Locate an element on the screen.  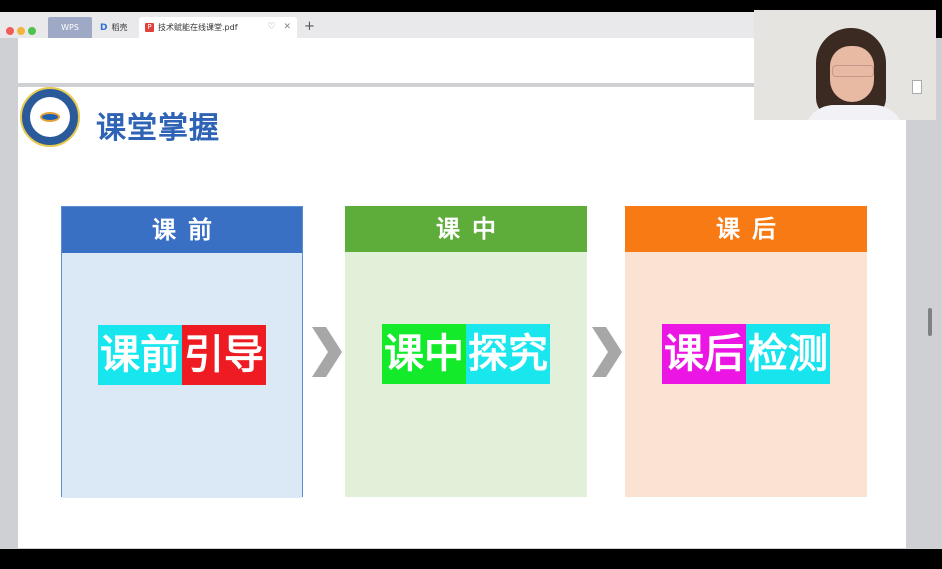
tab-close-icon: ✕ is located at coordinates (287, 27).